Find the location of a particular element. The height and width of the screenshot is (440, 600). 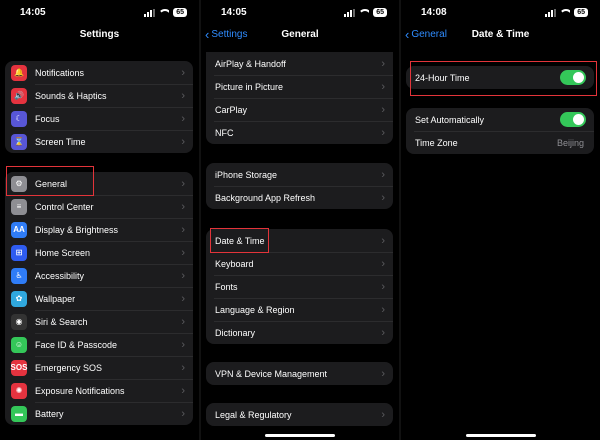

home-indicator is located at coordinates (500, 435).